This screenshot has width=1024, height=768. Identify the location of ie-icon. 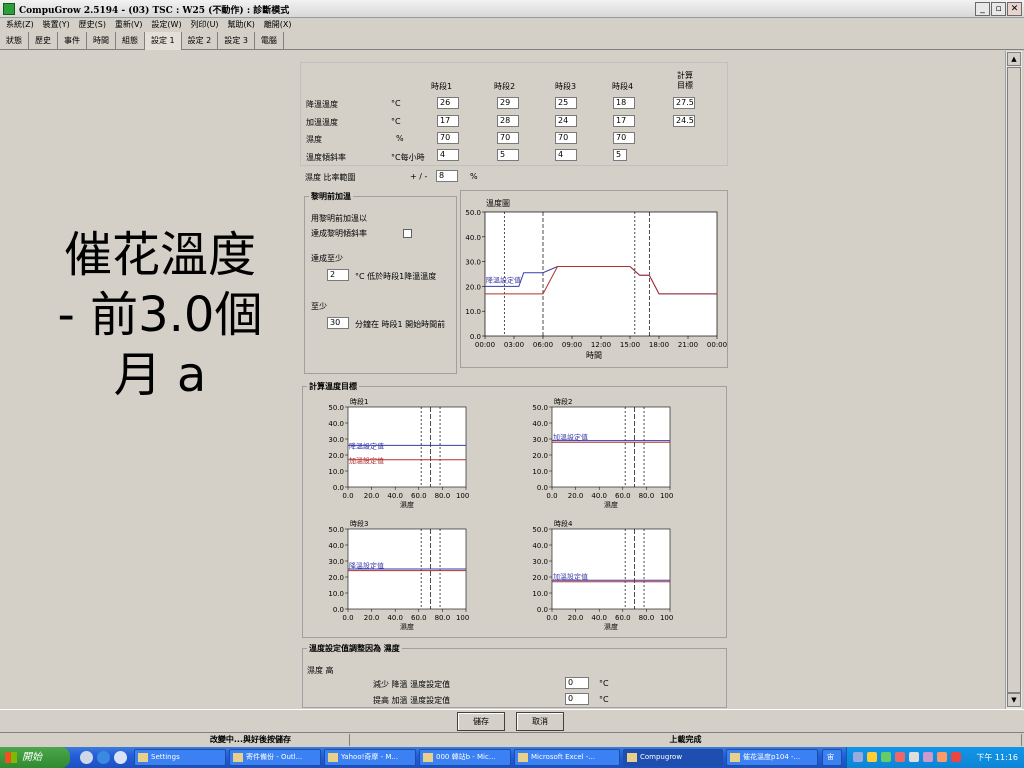
(103, 757).